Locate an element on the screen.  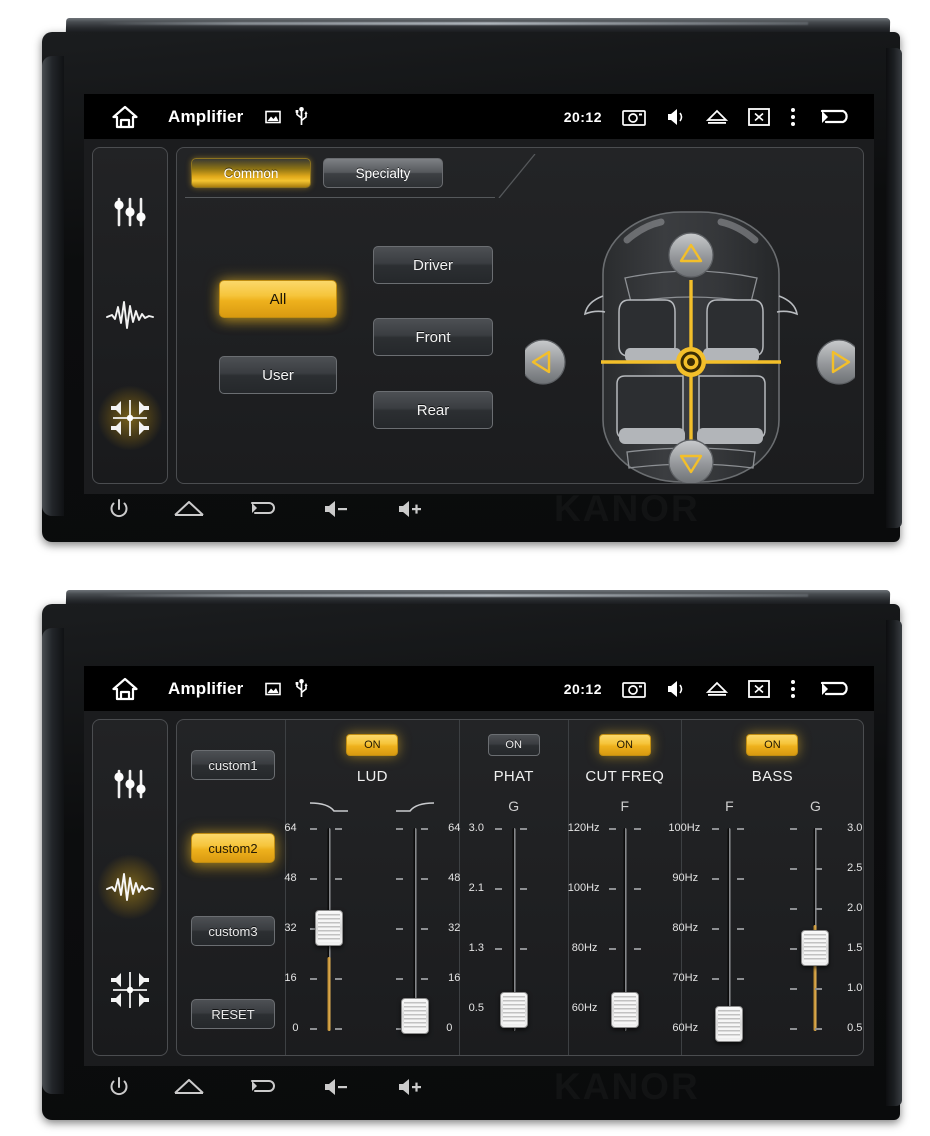
tick-label: 1.5 is located at coordinates (855, 948).